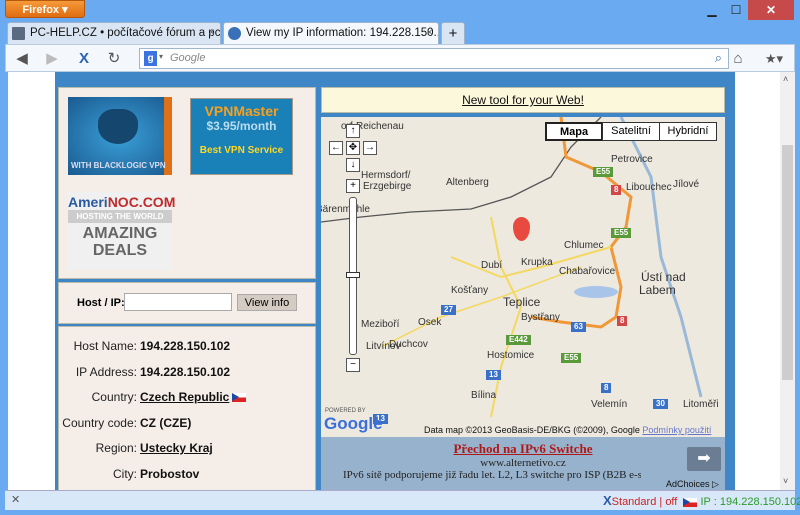  What do you see at coordinates (353, 148) in the screenshot?
I see `pan-center-icon: ✥` at bounding box center [353, 148].